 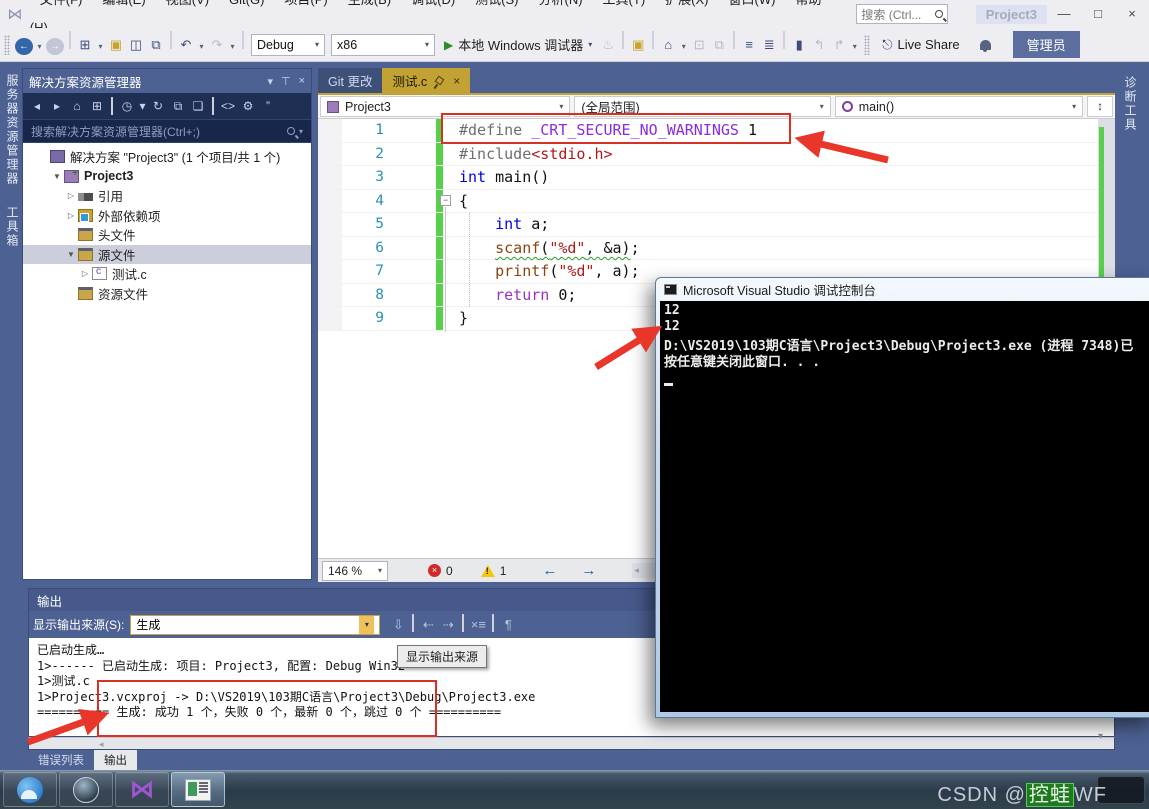 What do you see at coordinates (608, 45) in the screenshot?
I see `hot-reload-icon: ♨` at bounding box center [608, 45].